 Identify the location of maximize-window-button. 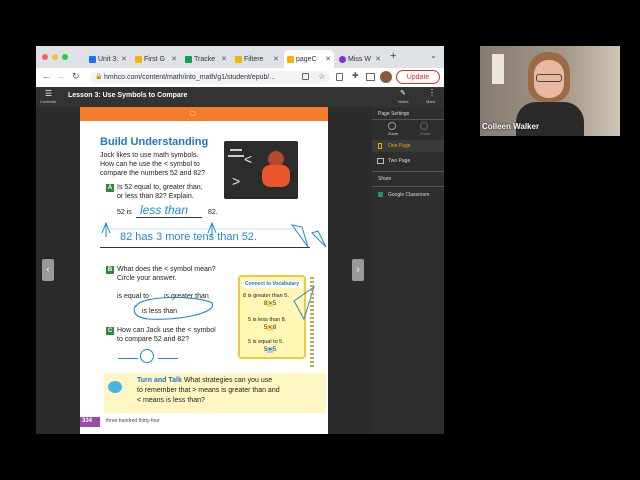
(65, 57).